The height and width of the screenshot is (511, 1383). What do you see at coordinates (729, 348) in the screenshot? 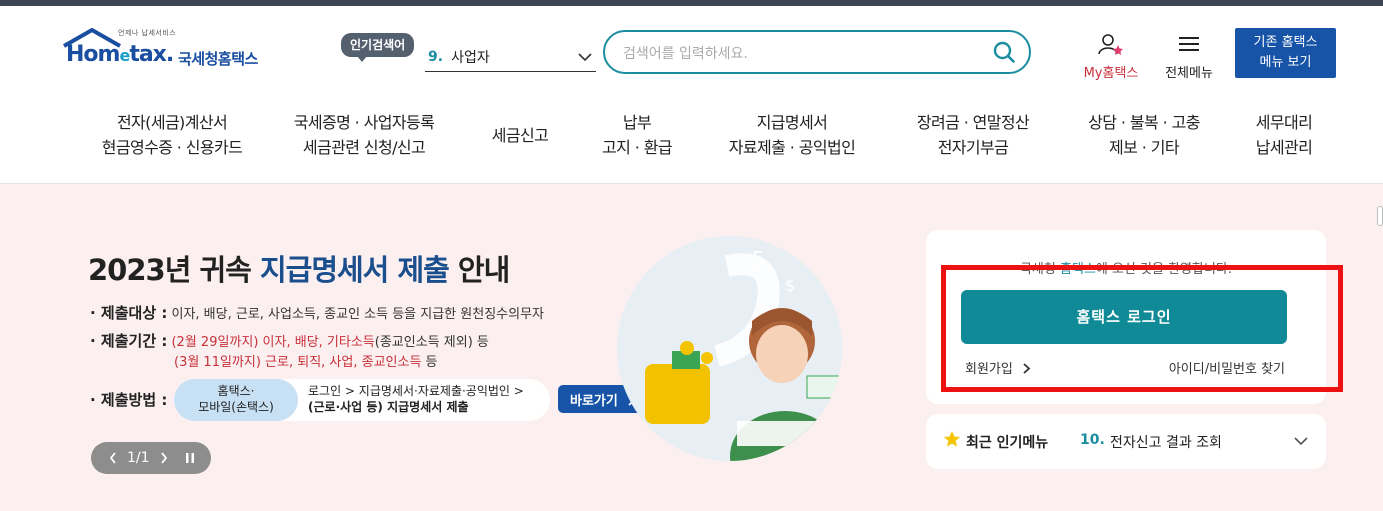
I see `banner-illustration: 5 $` at bounding box center [729, 348].